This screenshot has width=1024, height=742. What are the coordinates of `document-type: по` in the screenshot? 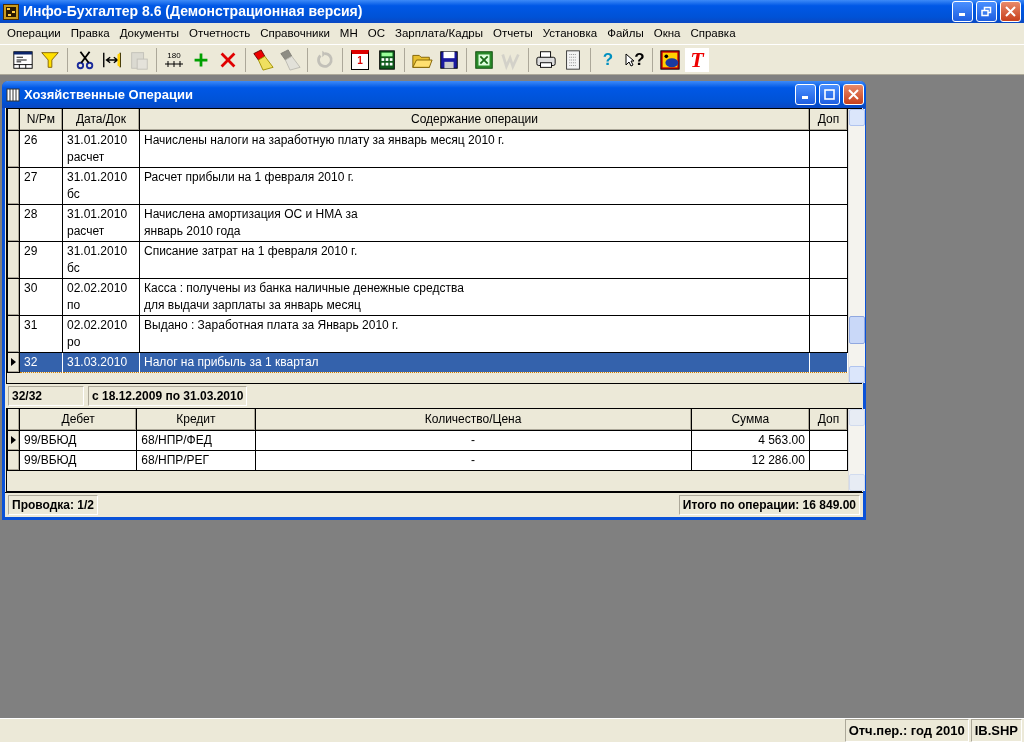 It's located at (74, 305).